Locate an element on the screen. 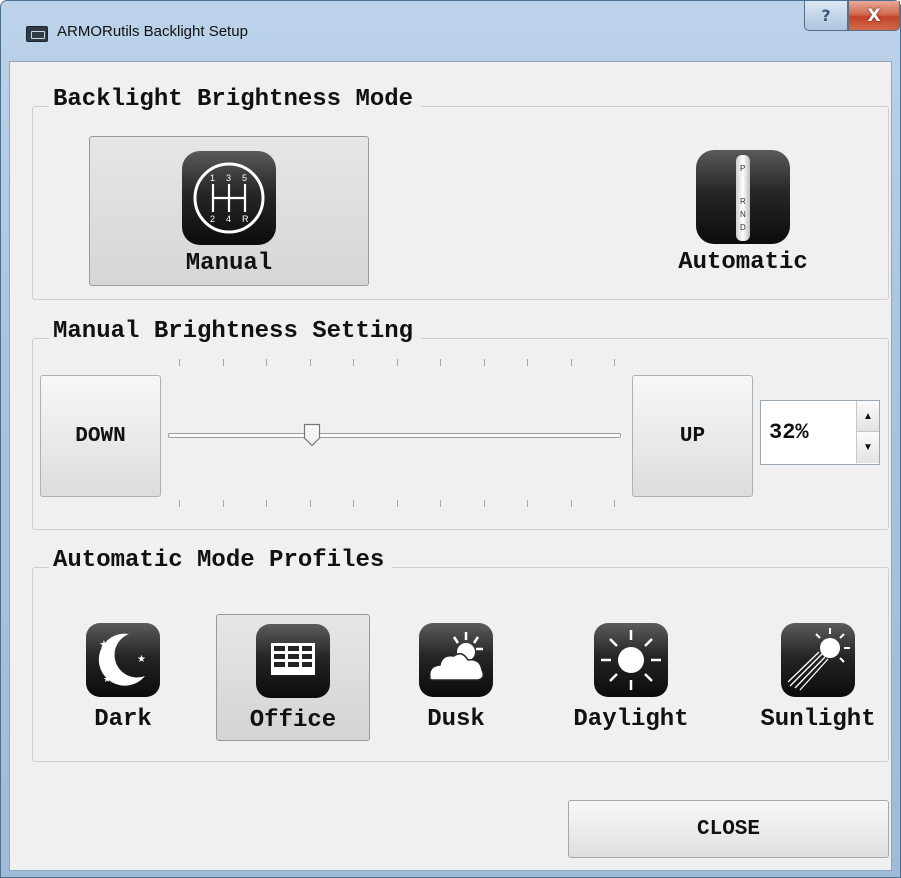 The height and width of the screenshot is (878, 901). gear-number: 1 is located at coordinates (212, 178).